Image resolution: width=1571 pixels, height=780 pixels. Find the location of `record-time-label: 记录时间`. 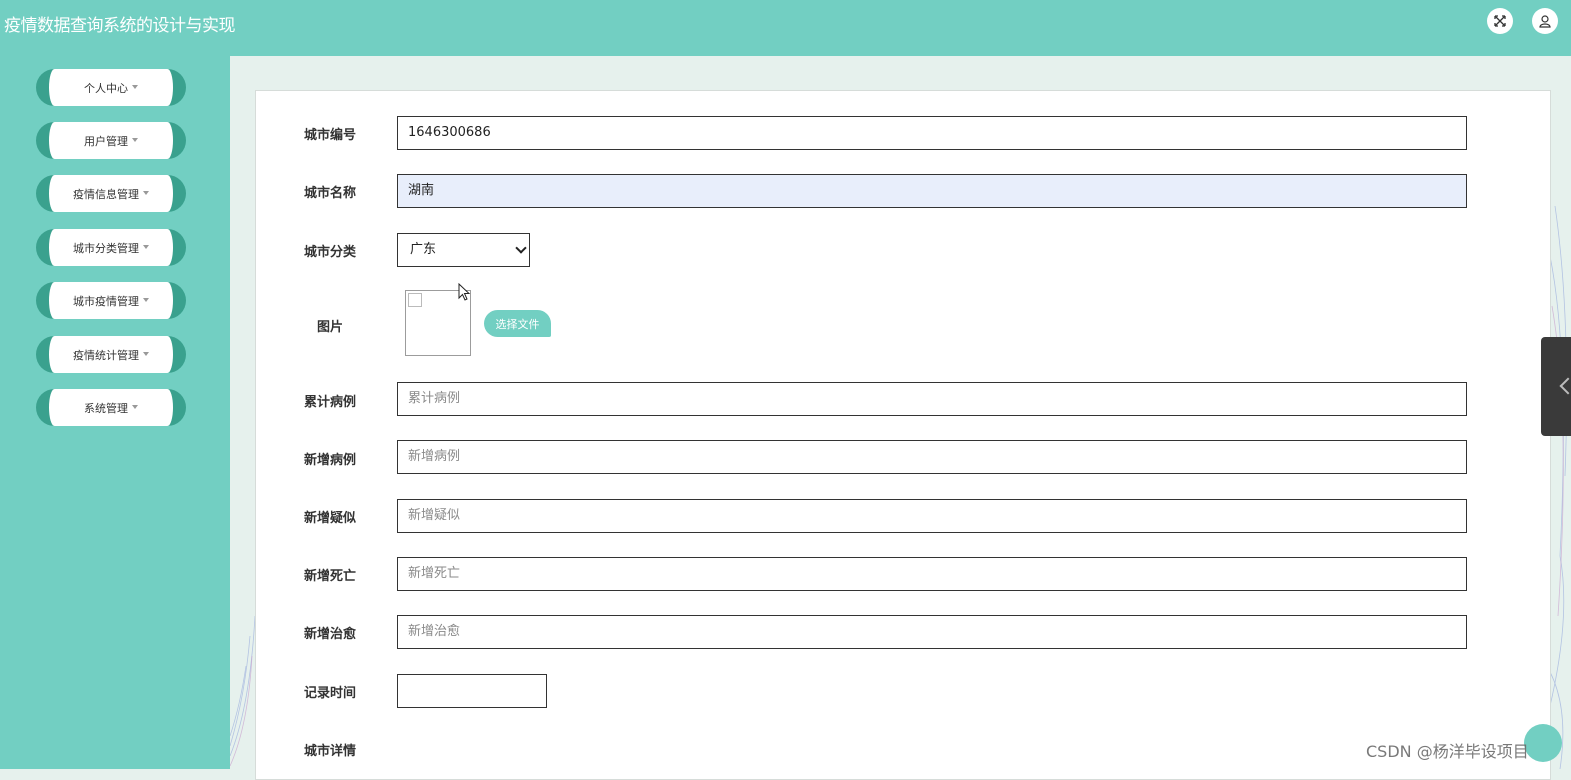

record-time-label: 记录时间 is located at coordinates (330, 693).